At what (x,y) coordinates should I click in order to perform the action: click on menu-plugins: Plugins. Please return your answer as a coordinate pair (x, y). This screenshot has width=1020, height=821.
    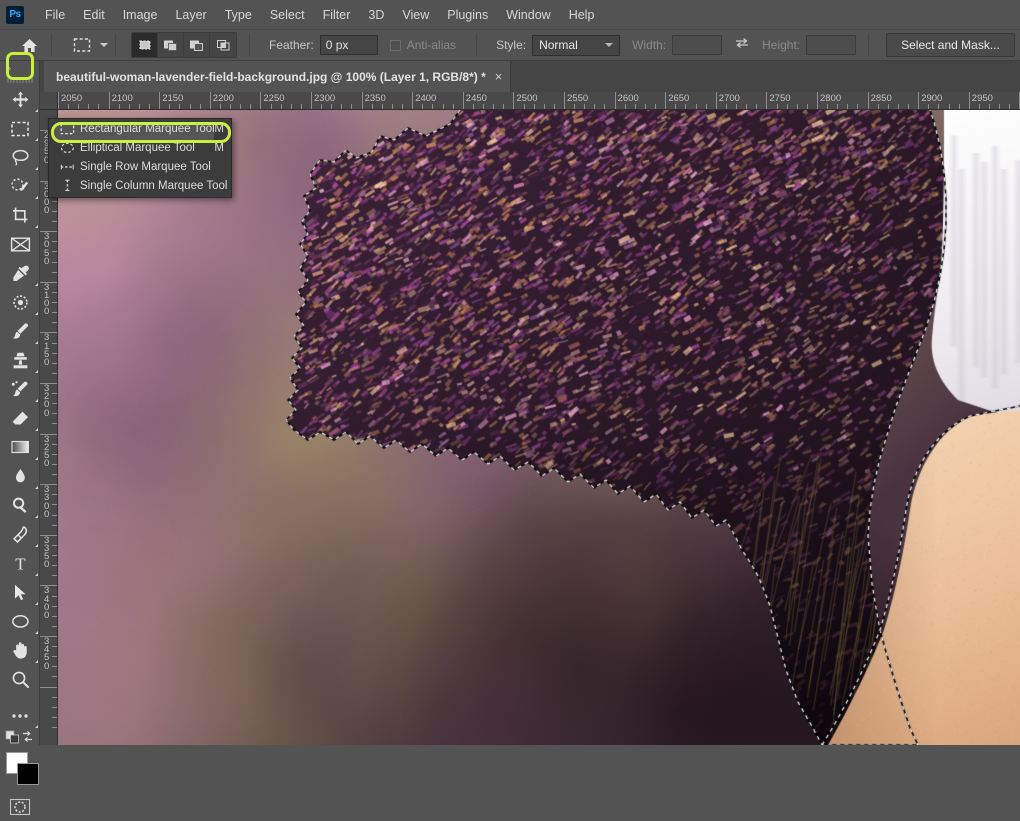
    Looking at the image, I should click on (467, 15).